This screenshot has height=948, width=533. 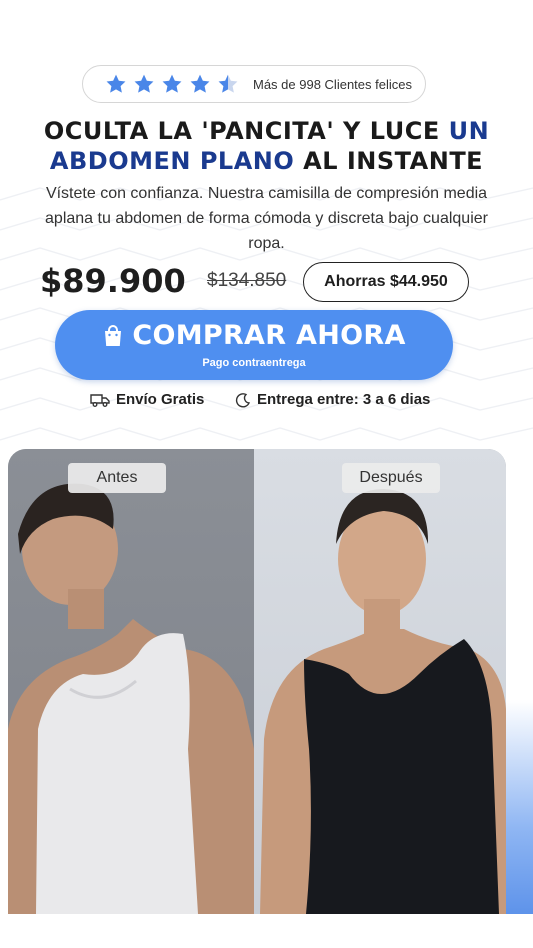 I want to click on headline-highlight: UN, so click(x=469, y=131).